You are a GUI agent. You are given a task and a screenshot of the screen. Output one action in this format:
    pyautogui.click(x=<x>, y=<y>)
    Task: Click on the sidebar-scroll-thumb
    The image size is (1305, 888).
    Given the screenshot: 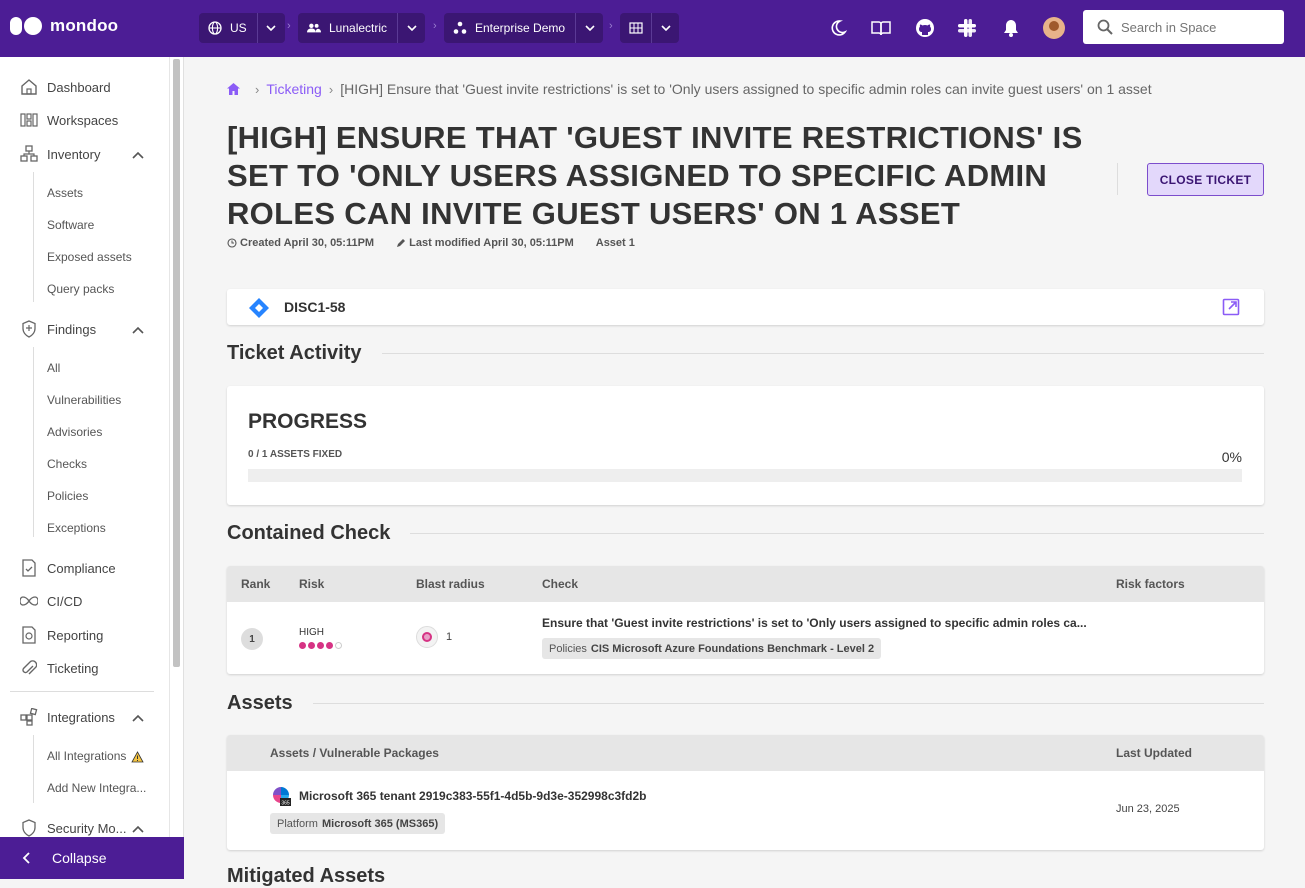 What is the action you would take?
    pyautogui.click(x=176, y=363)
    